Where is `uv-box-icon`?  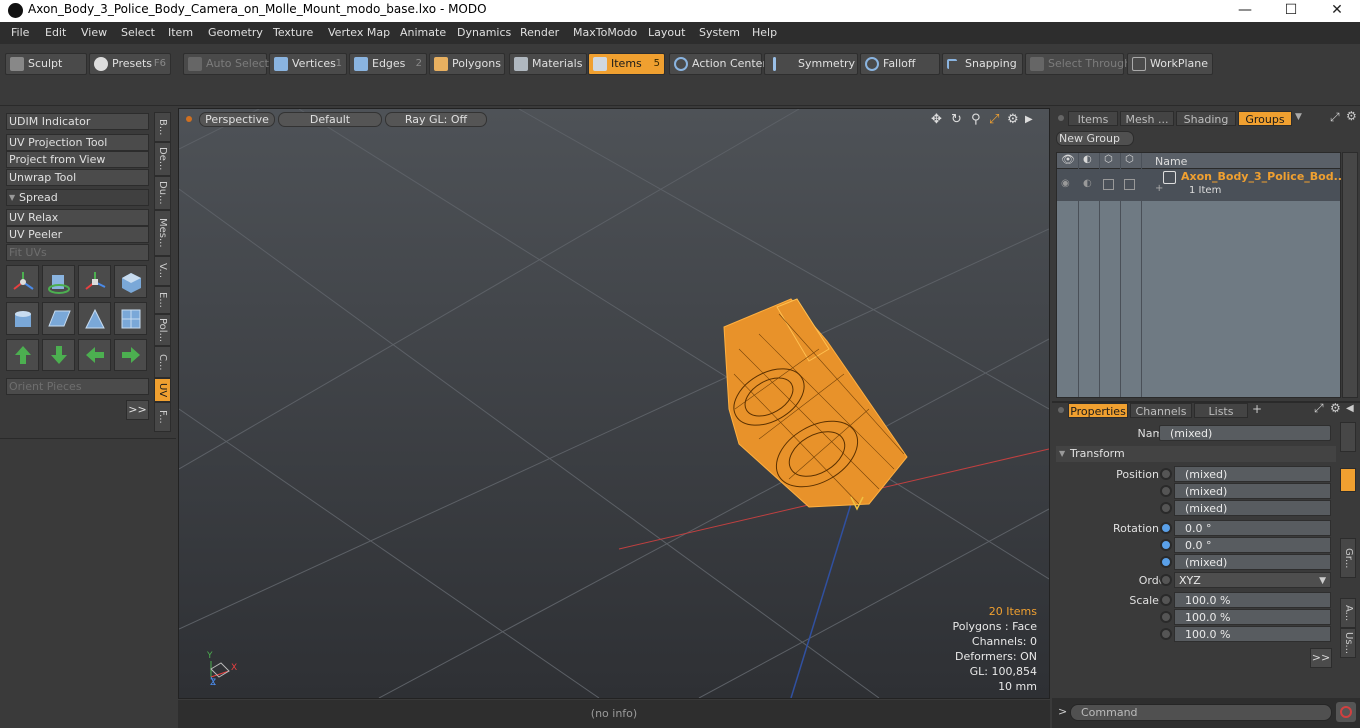 uv-box-icon is located at coordinates (130, 318).